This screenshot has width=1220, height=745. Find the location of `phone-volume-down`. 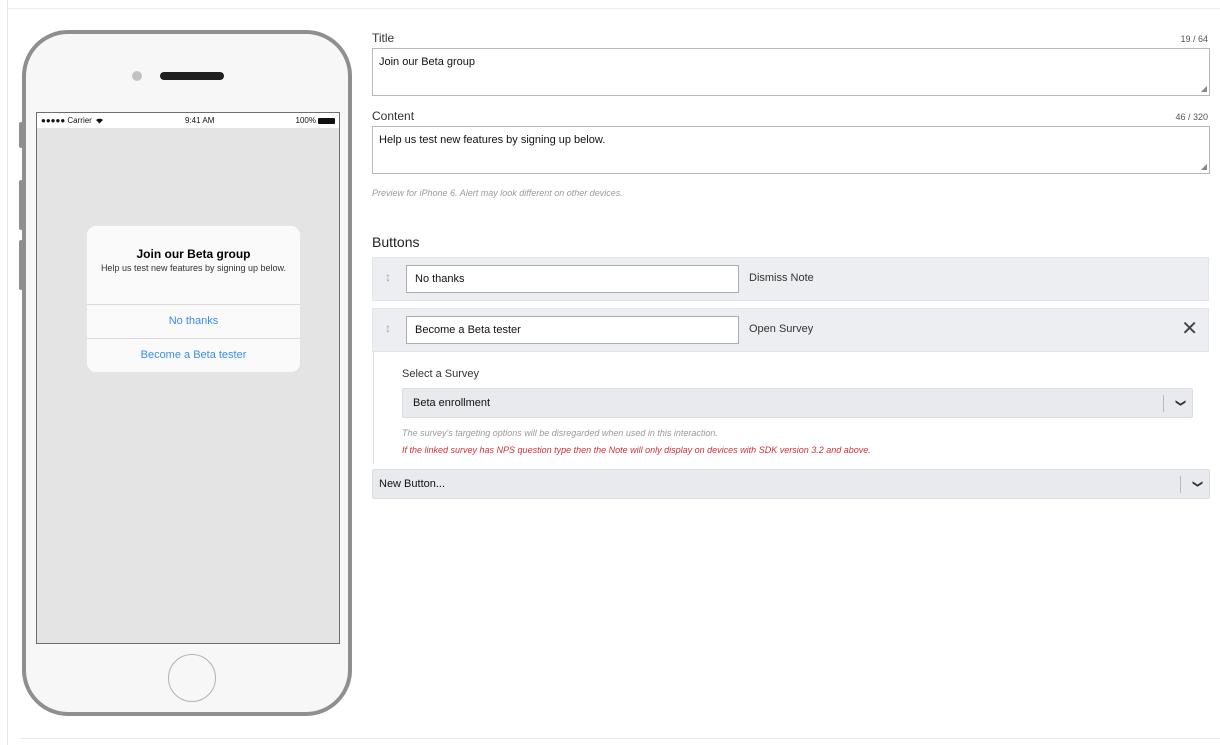

phone-volume-down is located at coordinates (21, 265).